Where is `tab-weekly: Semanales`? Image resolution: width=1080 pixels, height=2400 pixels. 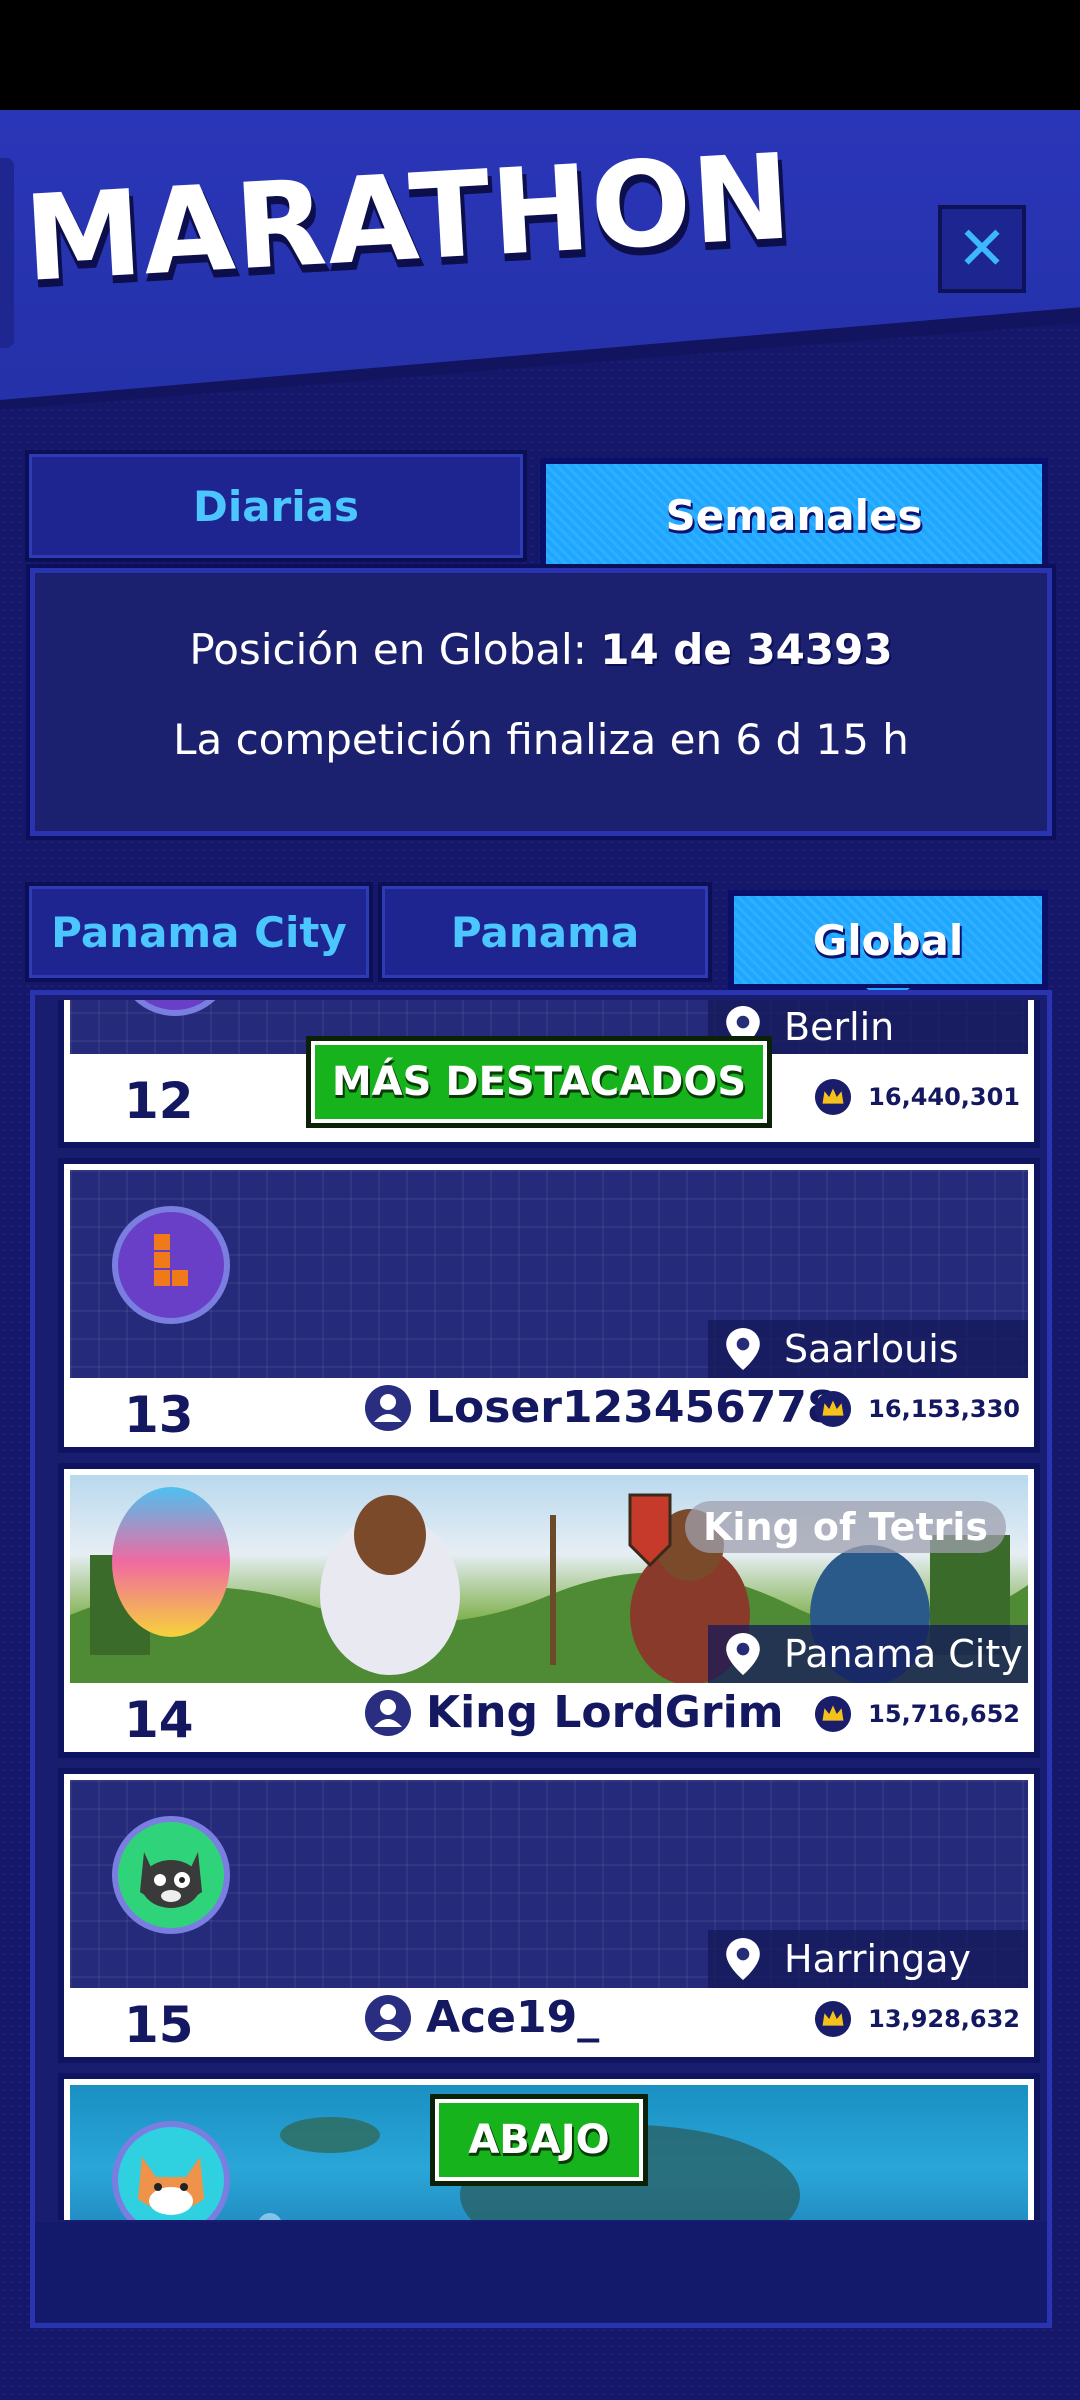
tab-weekly: Semanales is located at coordinates (794, 515).